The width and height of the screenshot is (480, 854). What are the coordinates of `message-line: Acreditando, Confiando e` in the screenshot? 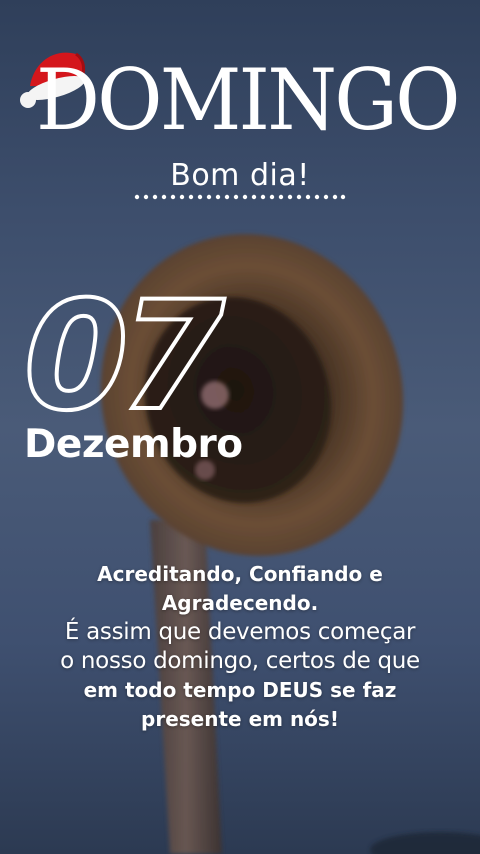 It's located at (240, 574).